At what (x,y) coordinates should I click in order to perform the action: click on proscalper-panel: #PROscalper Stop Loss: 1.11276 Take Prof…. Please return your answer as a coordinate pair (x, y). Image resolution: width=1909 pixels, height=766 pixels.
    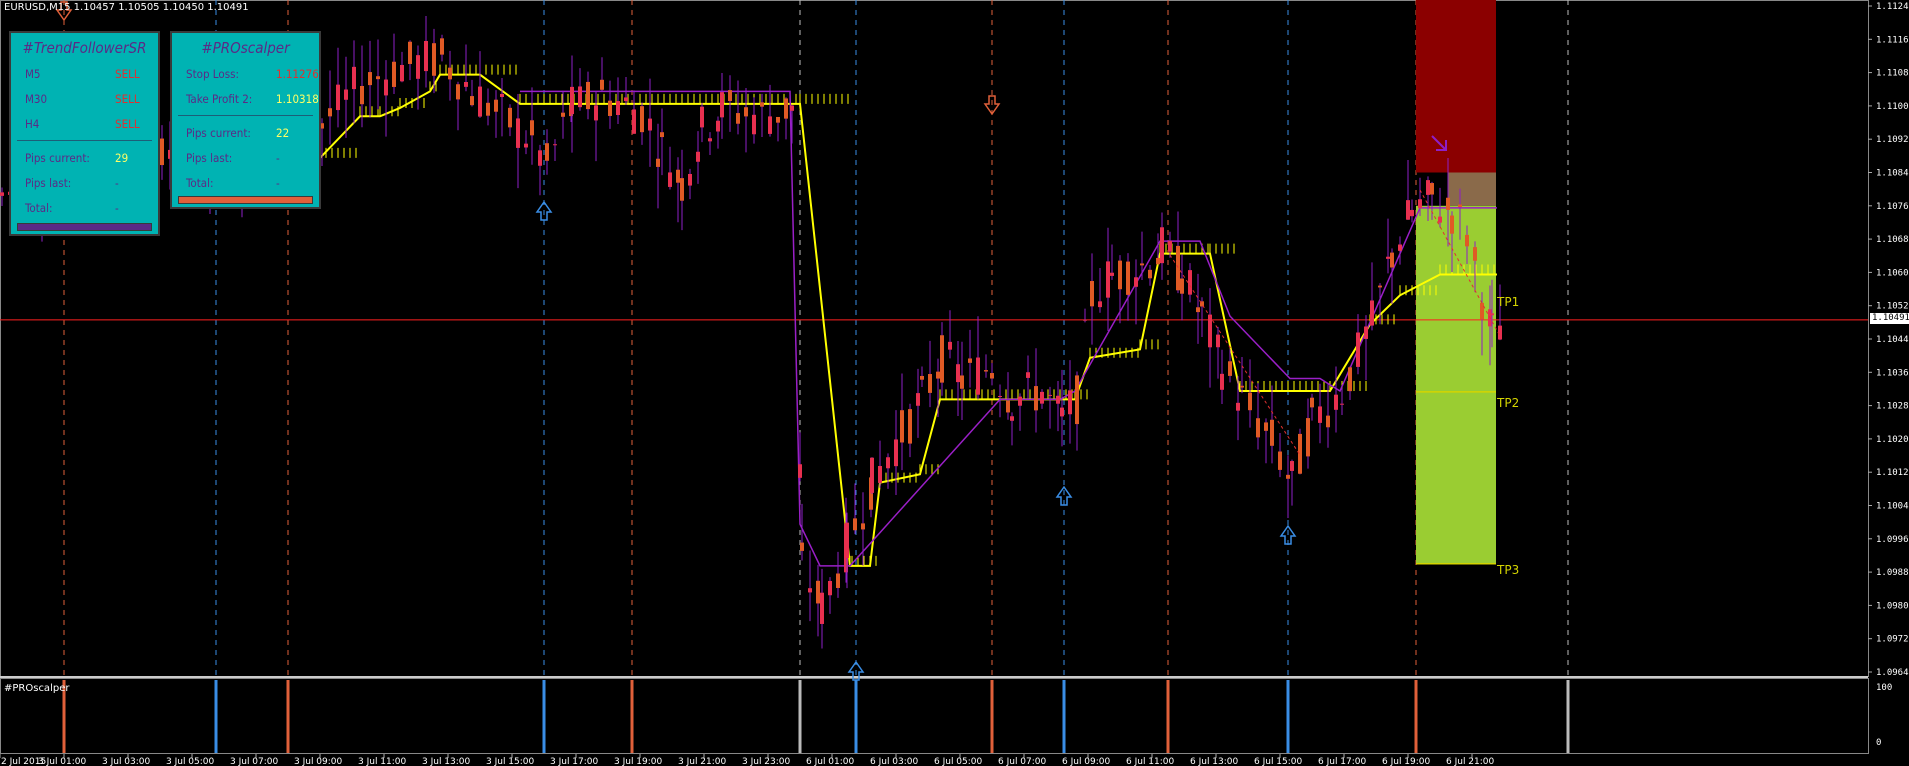
    Looking at the image, I should click on (245, 120).